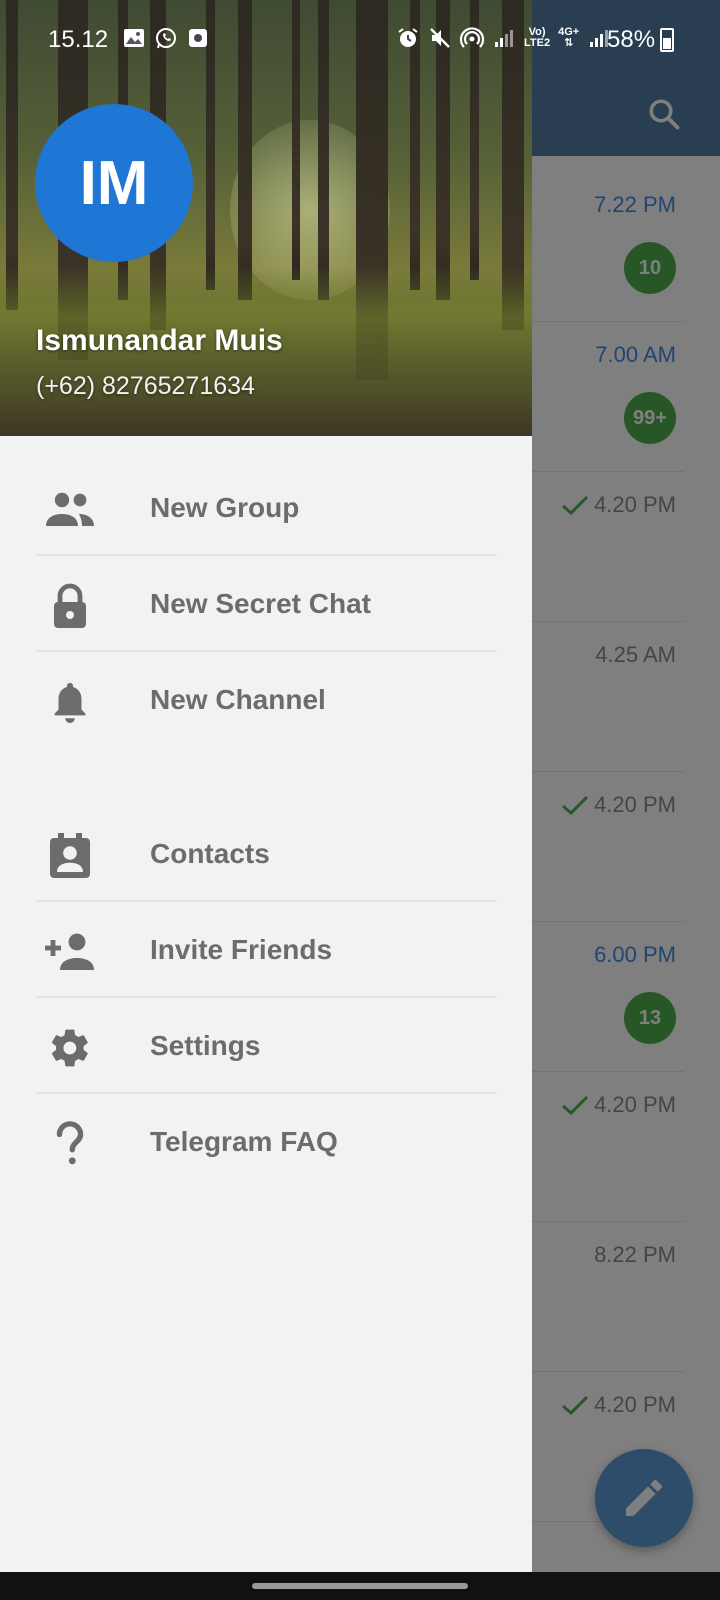 Image resolution: width=720 pixels, height=1600 pixels. Describe the element at coordinates (360, 29) in the screenshot. I see `status-bar: 15.12 Vo) LTE2 4G+ ⇅ 58%` at that location.